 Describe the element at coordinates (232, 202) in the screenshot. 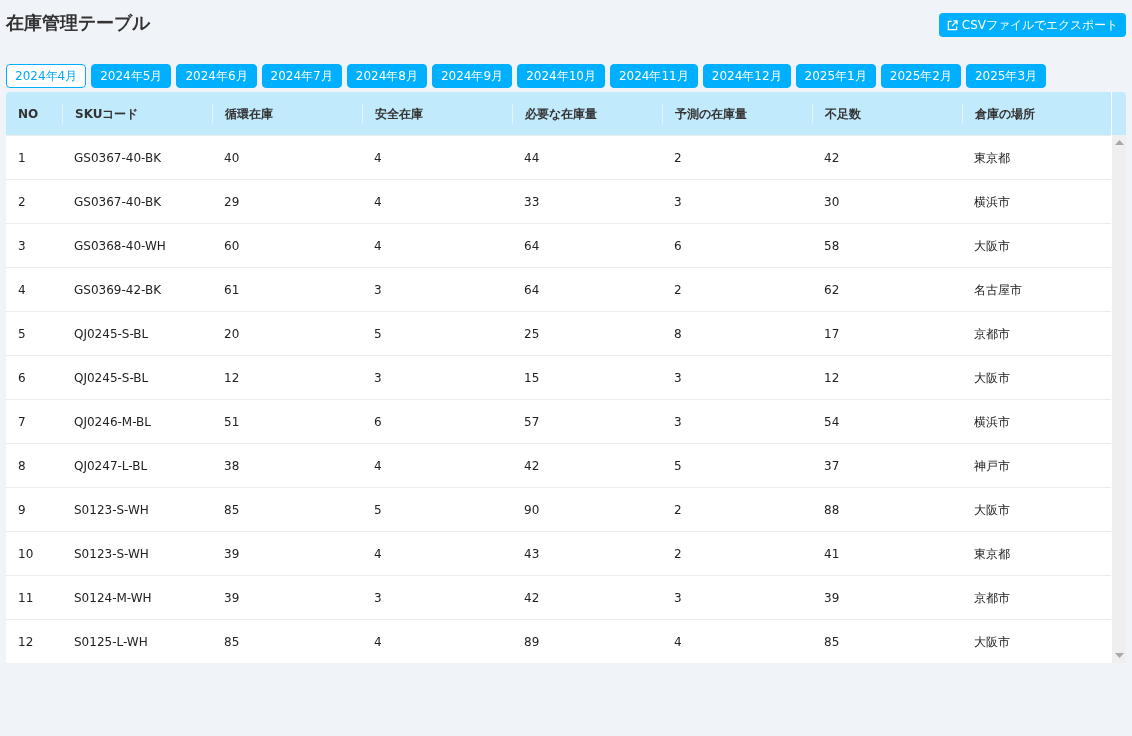

I see `table-cell-text: 29` at that location.